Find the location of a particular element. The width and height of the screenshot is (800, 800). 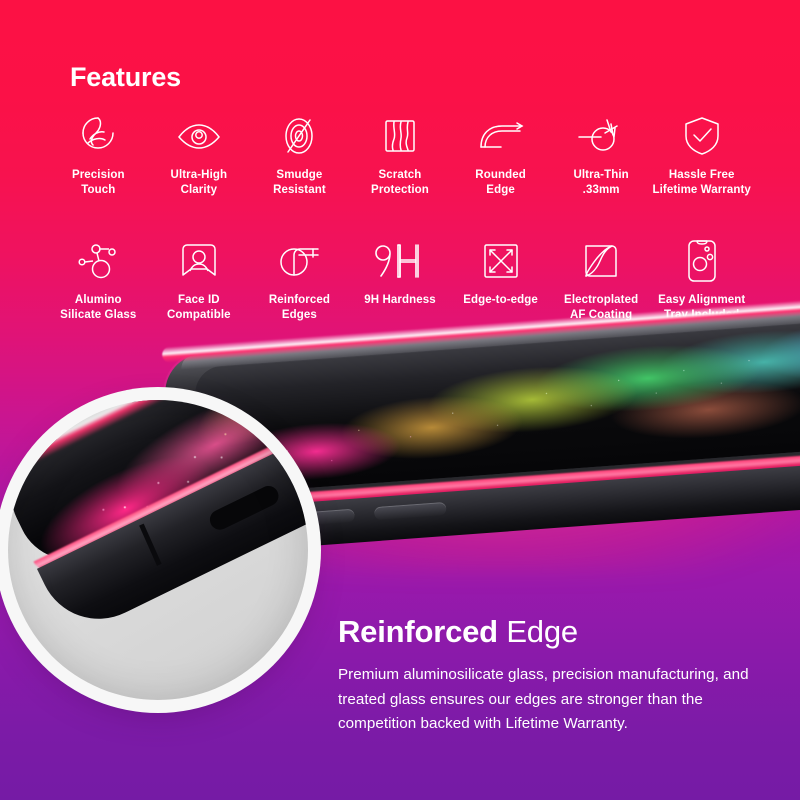

feature-edge-to-edge: Edge-to-edge is located at coordinates (500, 280).